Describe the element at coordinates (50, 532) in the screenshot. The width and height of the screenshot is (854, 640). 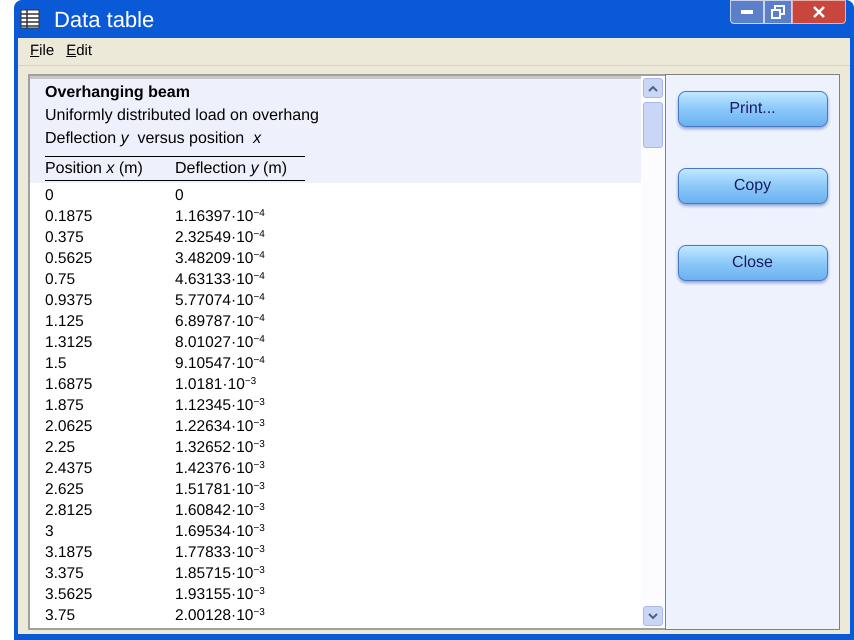
I see `table-cell-text: 3` at that location.